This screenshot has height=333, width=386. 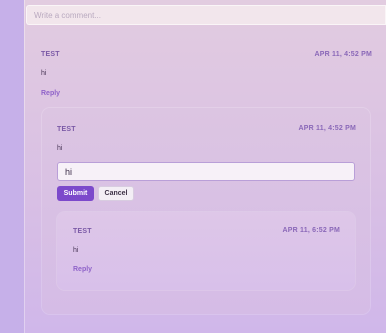 I want to click on comment-input, so click(x=206, y=15).